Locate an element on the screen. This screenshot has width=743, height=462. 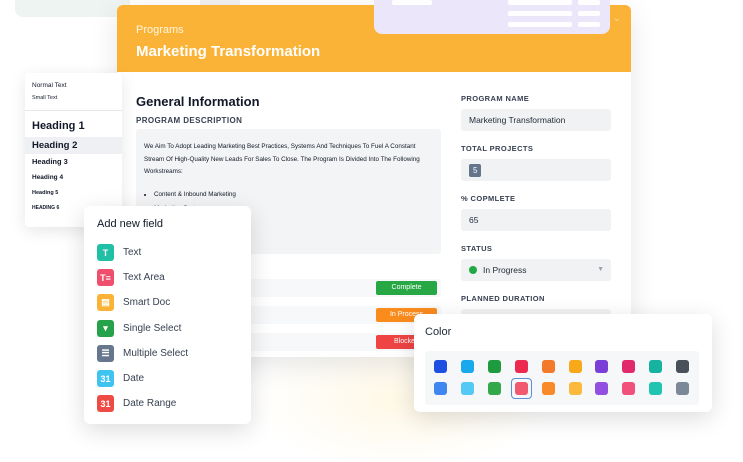
background-table-card is located at coordinates (492, 17).